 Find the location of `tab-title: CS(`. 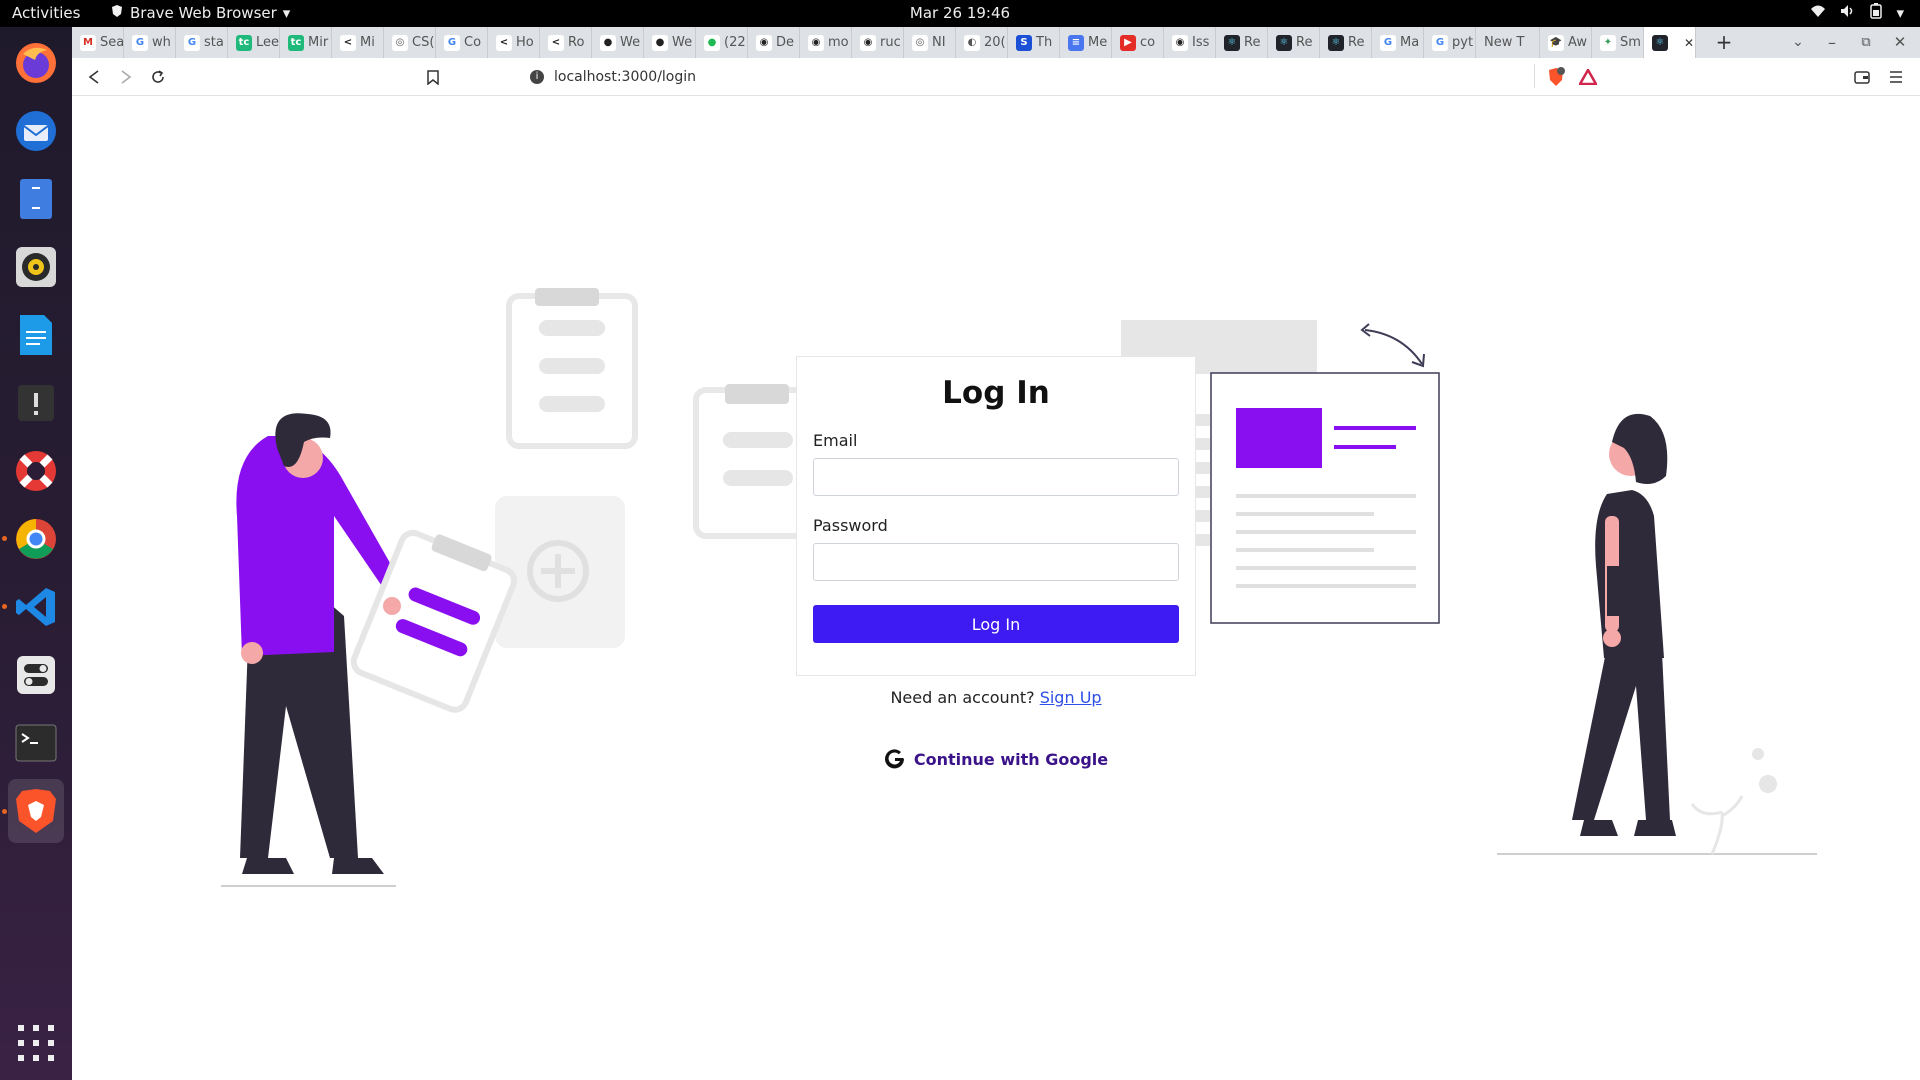

tab-title: CS( is located at coordinates (423, 42).